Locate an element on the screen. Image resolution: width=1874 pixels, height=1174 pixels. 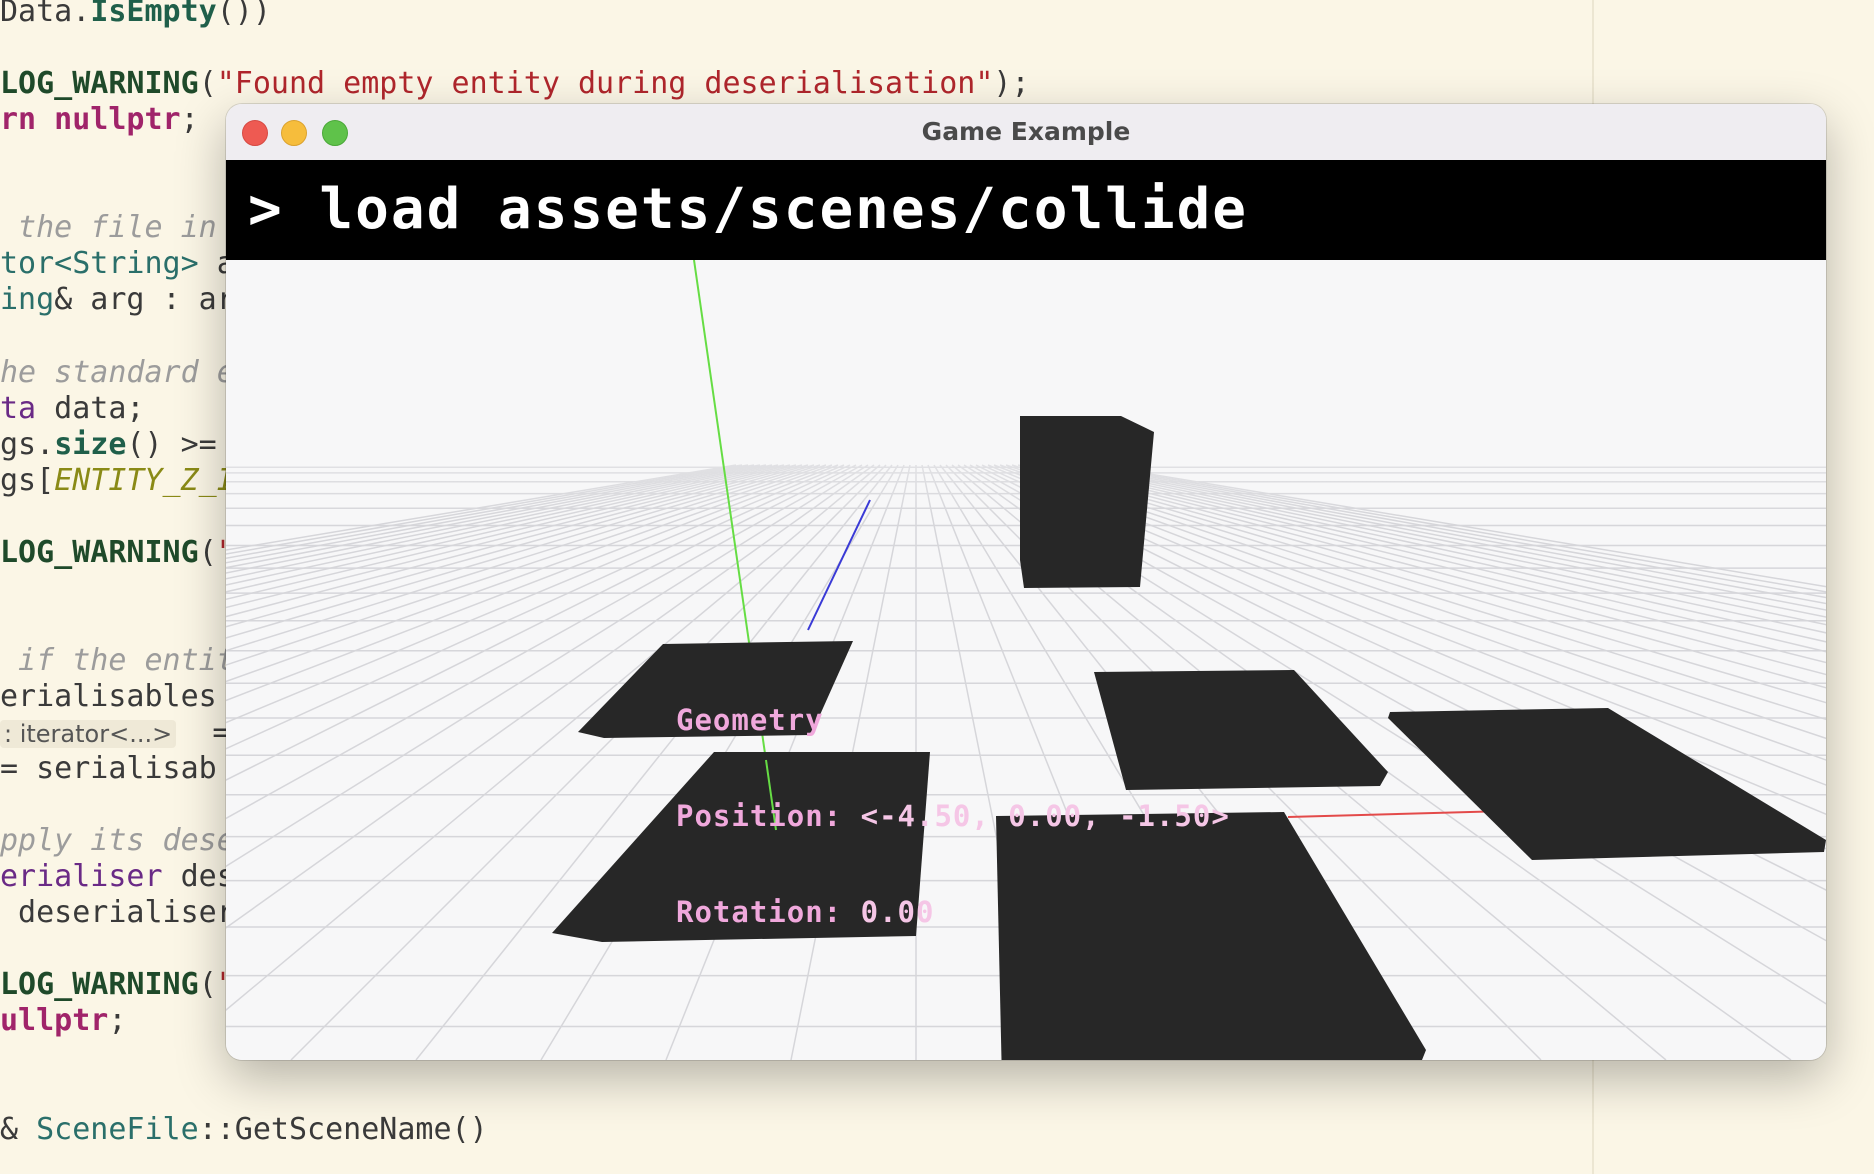
code-line: ing& arg : ar is located at coordinates (117, 300).